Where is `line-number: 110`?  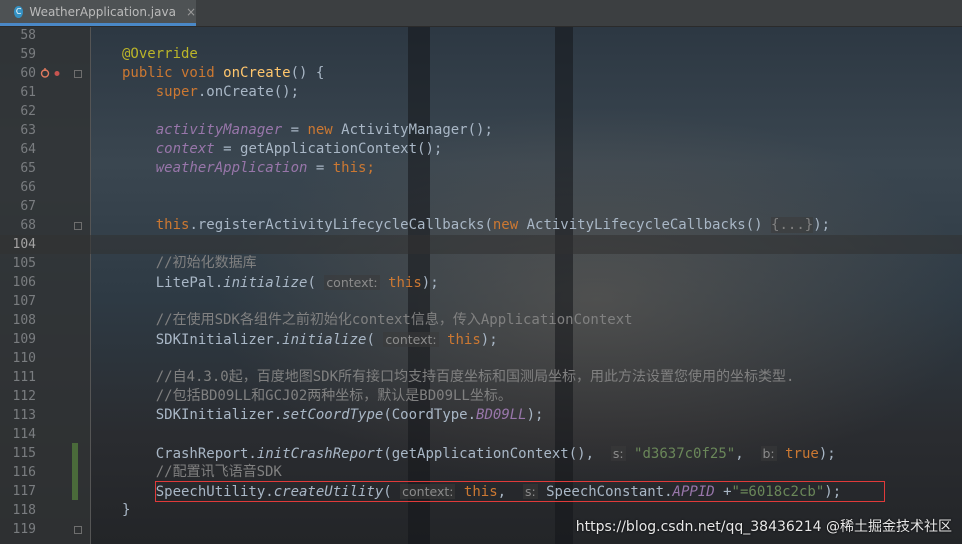
line-number: 110 is located at coordinates (24, 358).